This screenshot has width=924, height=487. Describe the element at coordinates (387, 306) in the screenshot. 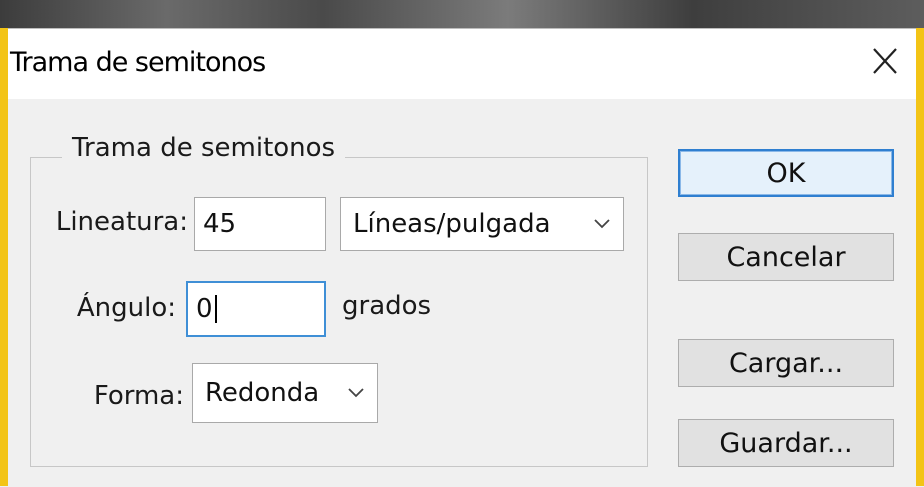

I see `angulo-unit-label: grados` at that location.